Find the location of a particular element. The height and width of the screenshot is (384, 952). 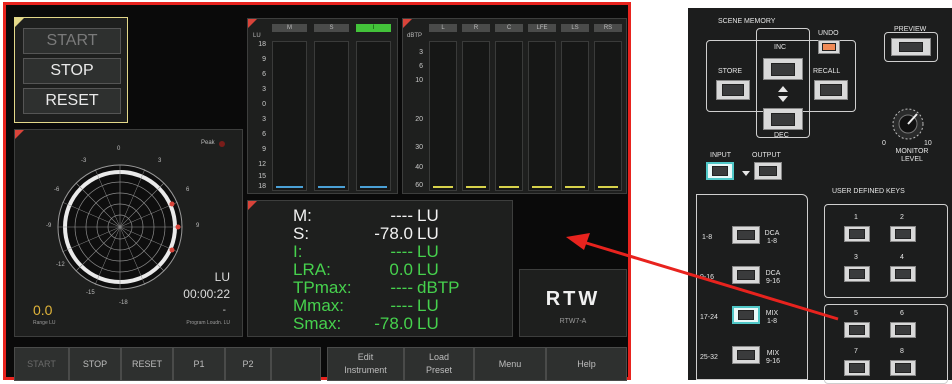

transport-panel: START STOP RESET is located at coordinates (71, 70).